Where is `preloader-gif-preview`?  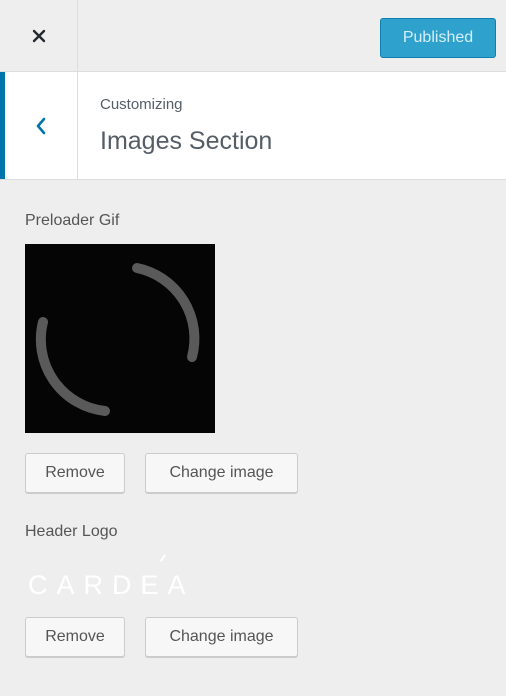 preloader-gif-preview is located at coordinates (120, 338).